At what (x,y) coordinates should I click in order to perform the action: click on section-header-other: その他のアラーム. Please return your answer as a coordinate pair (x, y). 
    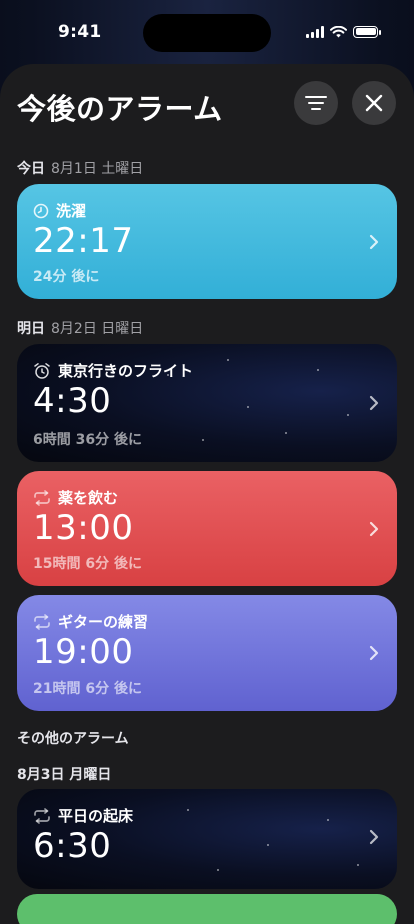
    Looking at the image, I should click on (76, 738).